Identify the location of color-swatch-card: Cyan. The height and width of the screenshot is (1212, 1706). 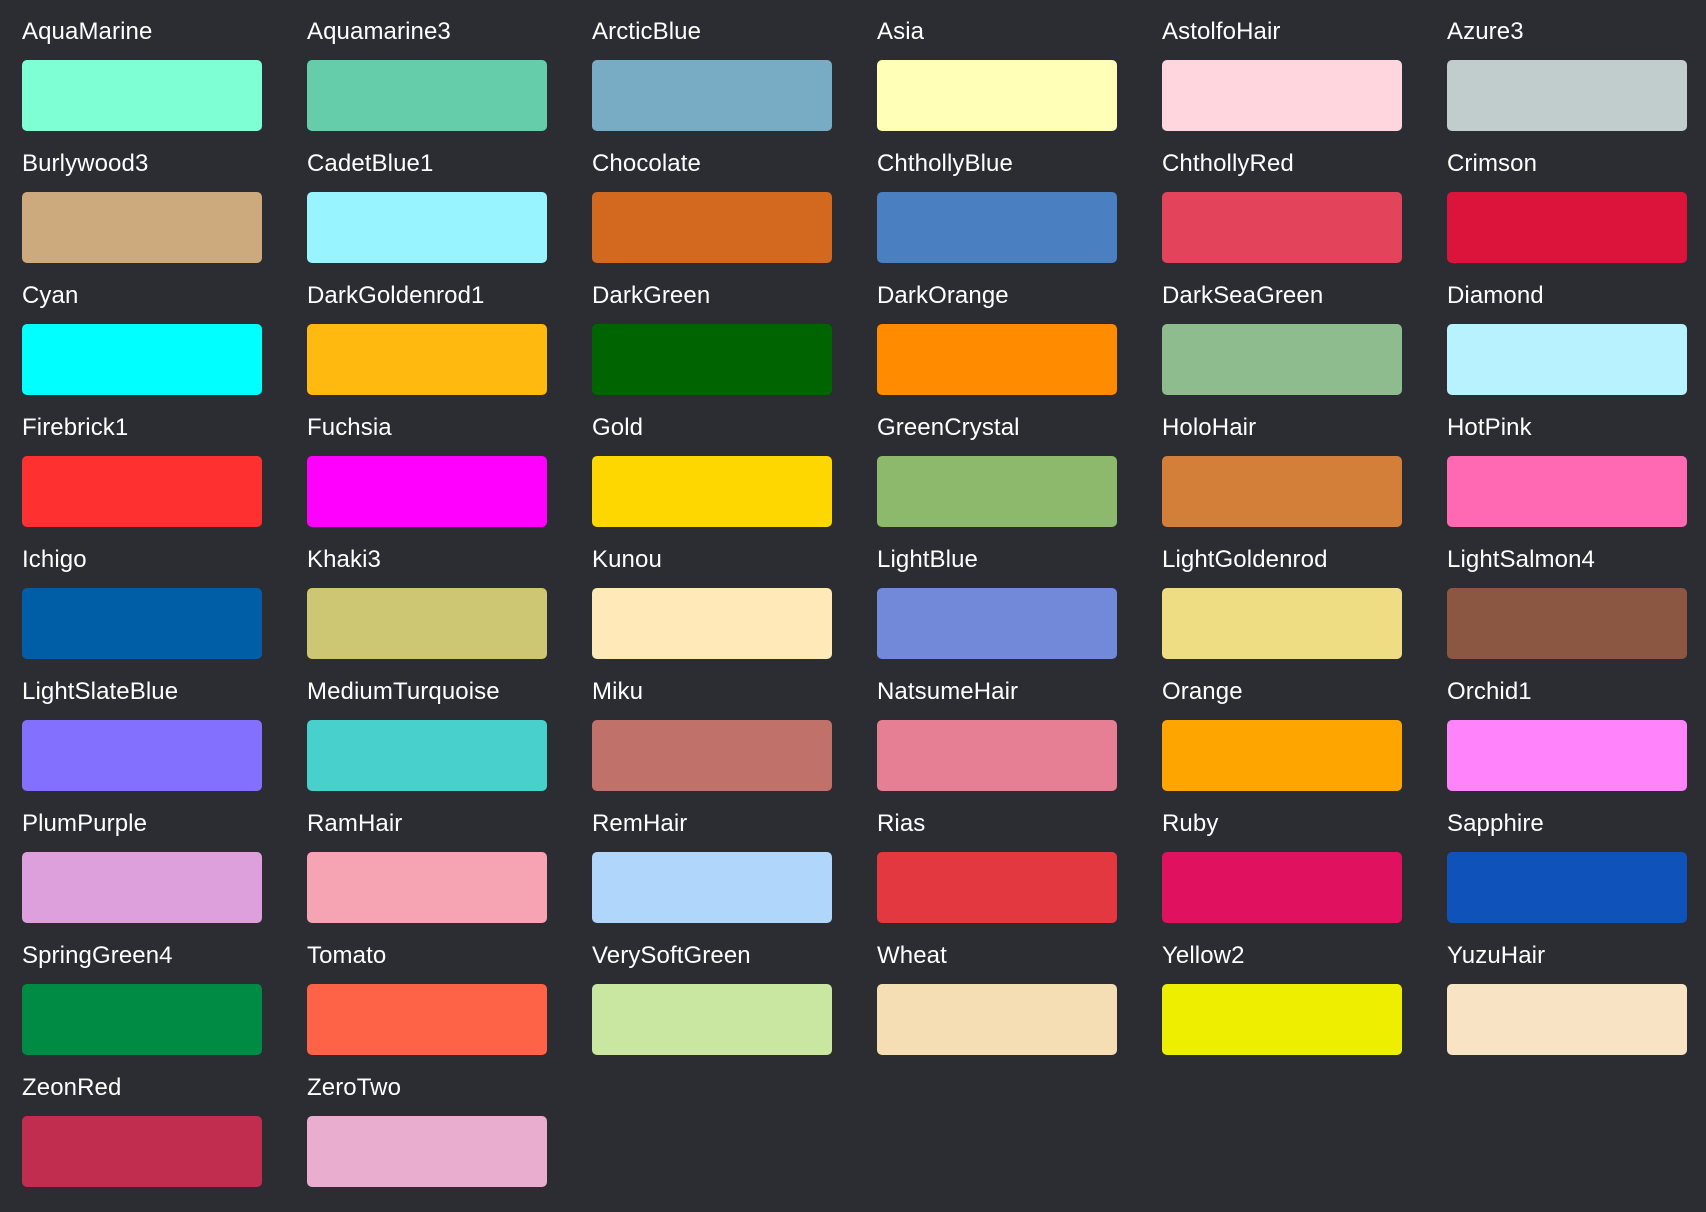
(142, 330).